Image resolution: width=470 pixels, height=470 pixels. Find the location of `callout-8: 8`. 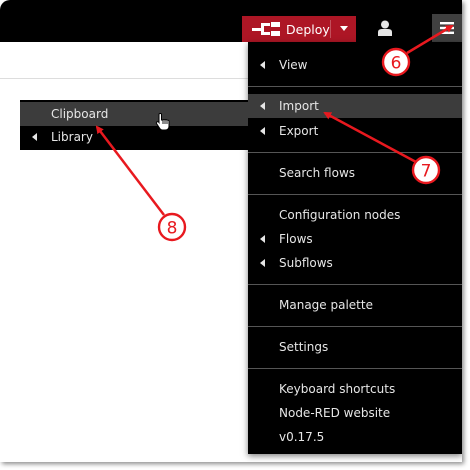

callout-8: 8 is located at coordinates (141, 183).